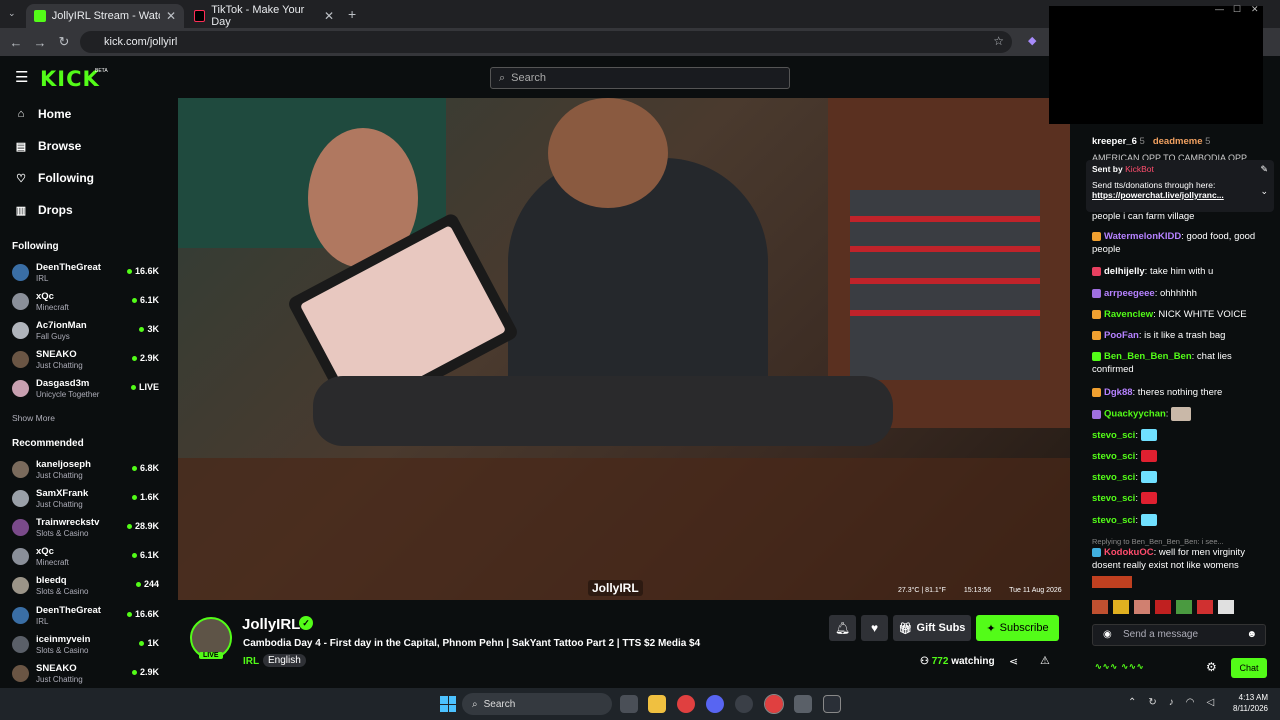  I want to click on chat-username: delhijelly, so click(1124, 271).